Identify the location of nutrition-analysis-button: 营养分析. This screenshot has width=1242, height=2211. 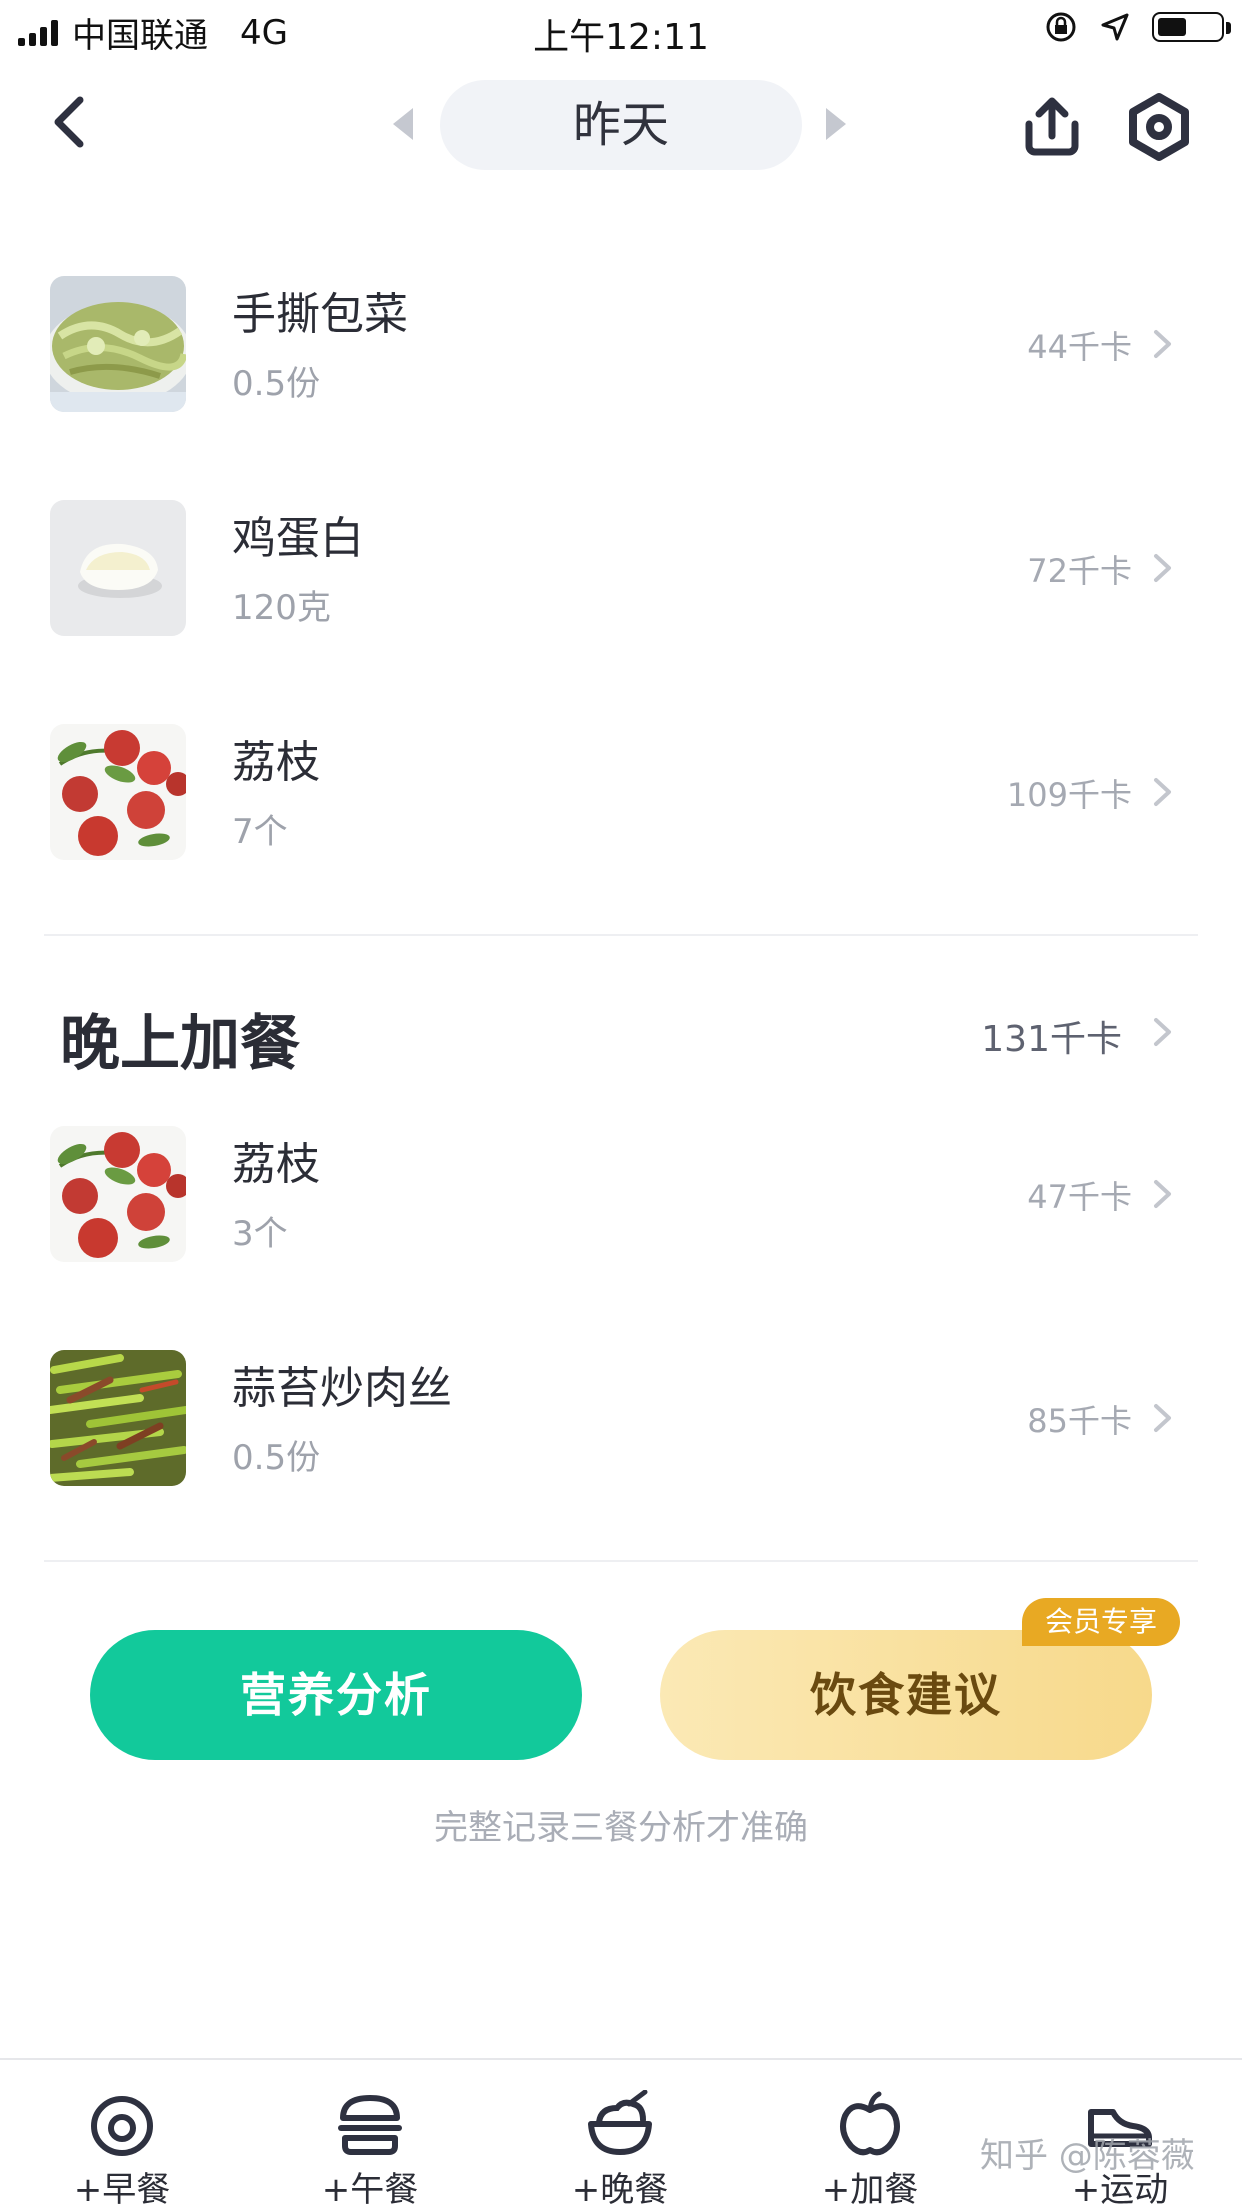
(336, 1695).